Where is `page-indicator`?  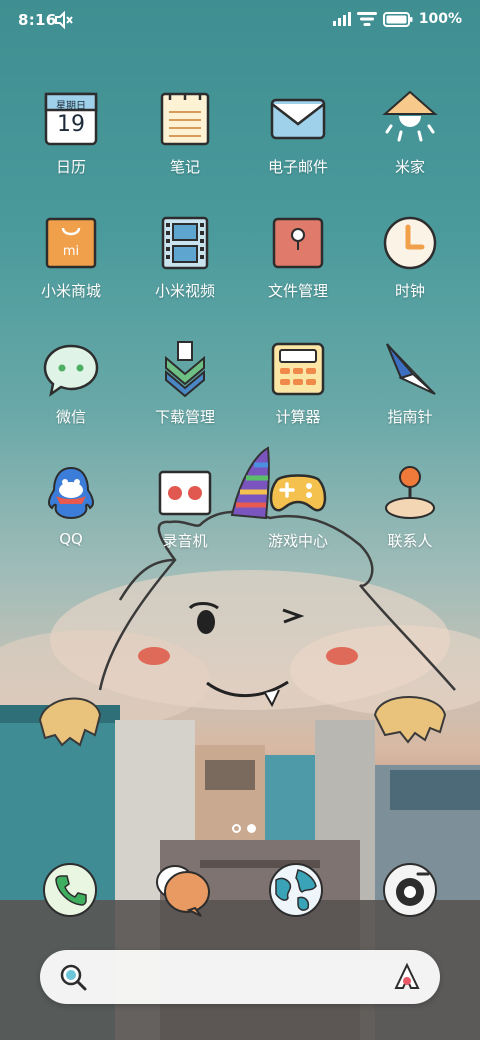 page-indicator is located at coordinates (244, 828).